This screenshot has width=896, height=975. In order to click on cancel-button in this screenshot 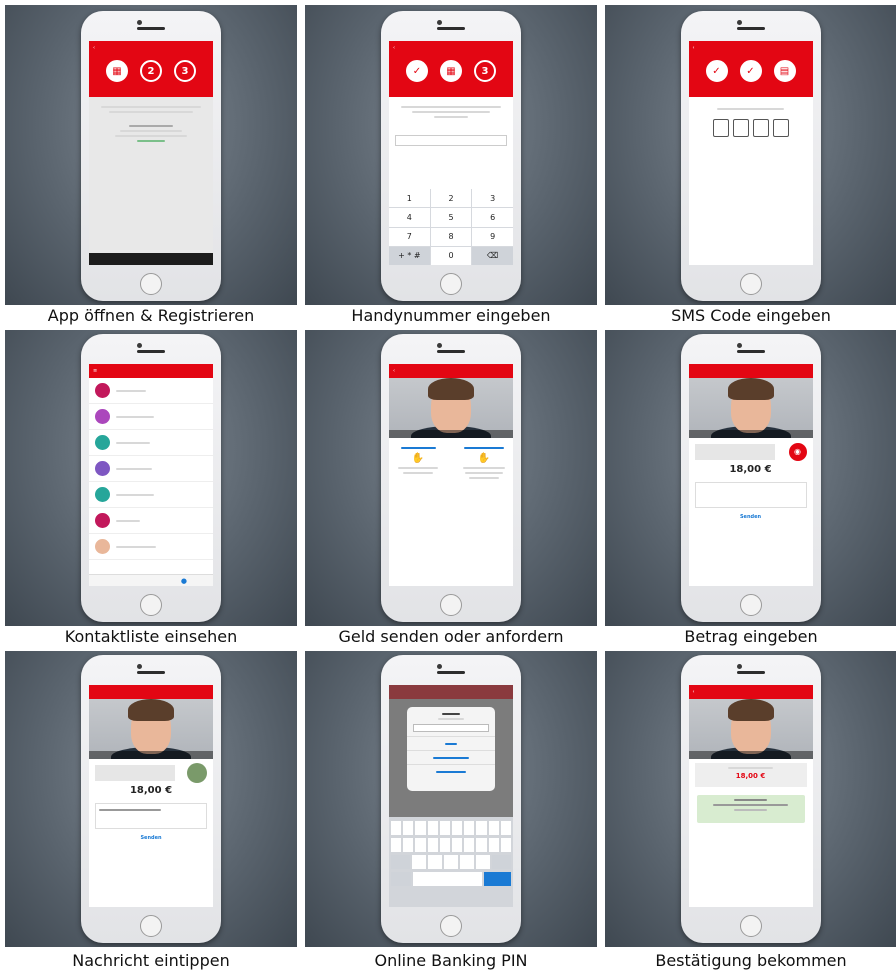, I will do `click(451, 771)`.